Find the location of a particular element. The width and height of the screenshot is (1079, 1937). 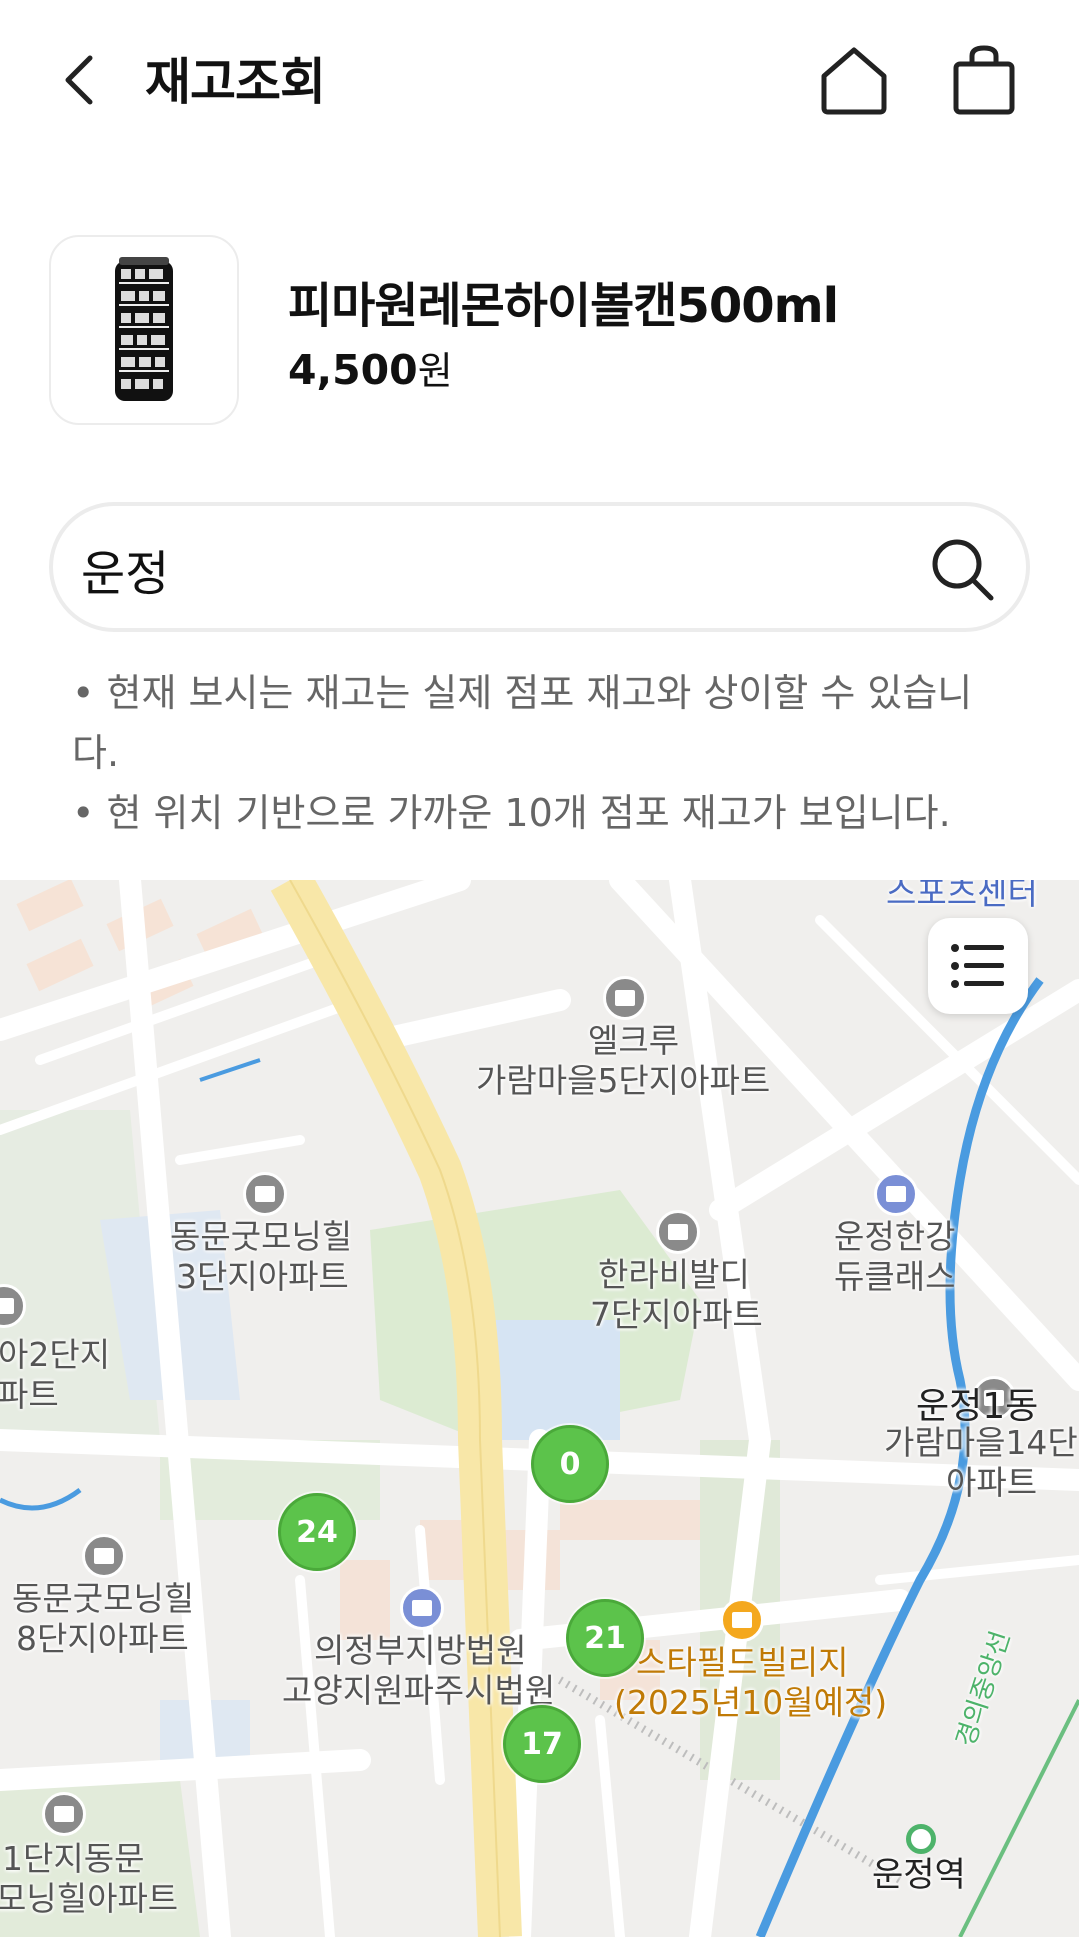

shopping-icon is located at coordinates (742, 1620).